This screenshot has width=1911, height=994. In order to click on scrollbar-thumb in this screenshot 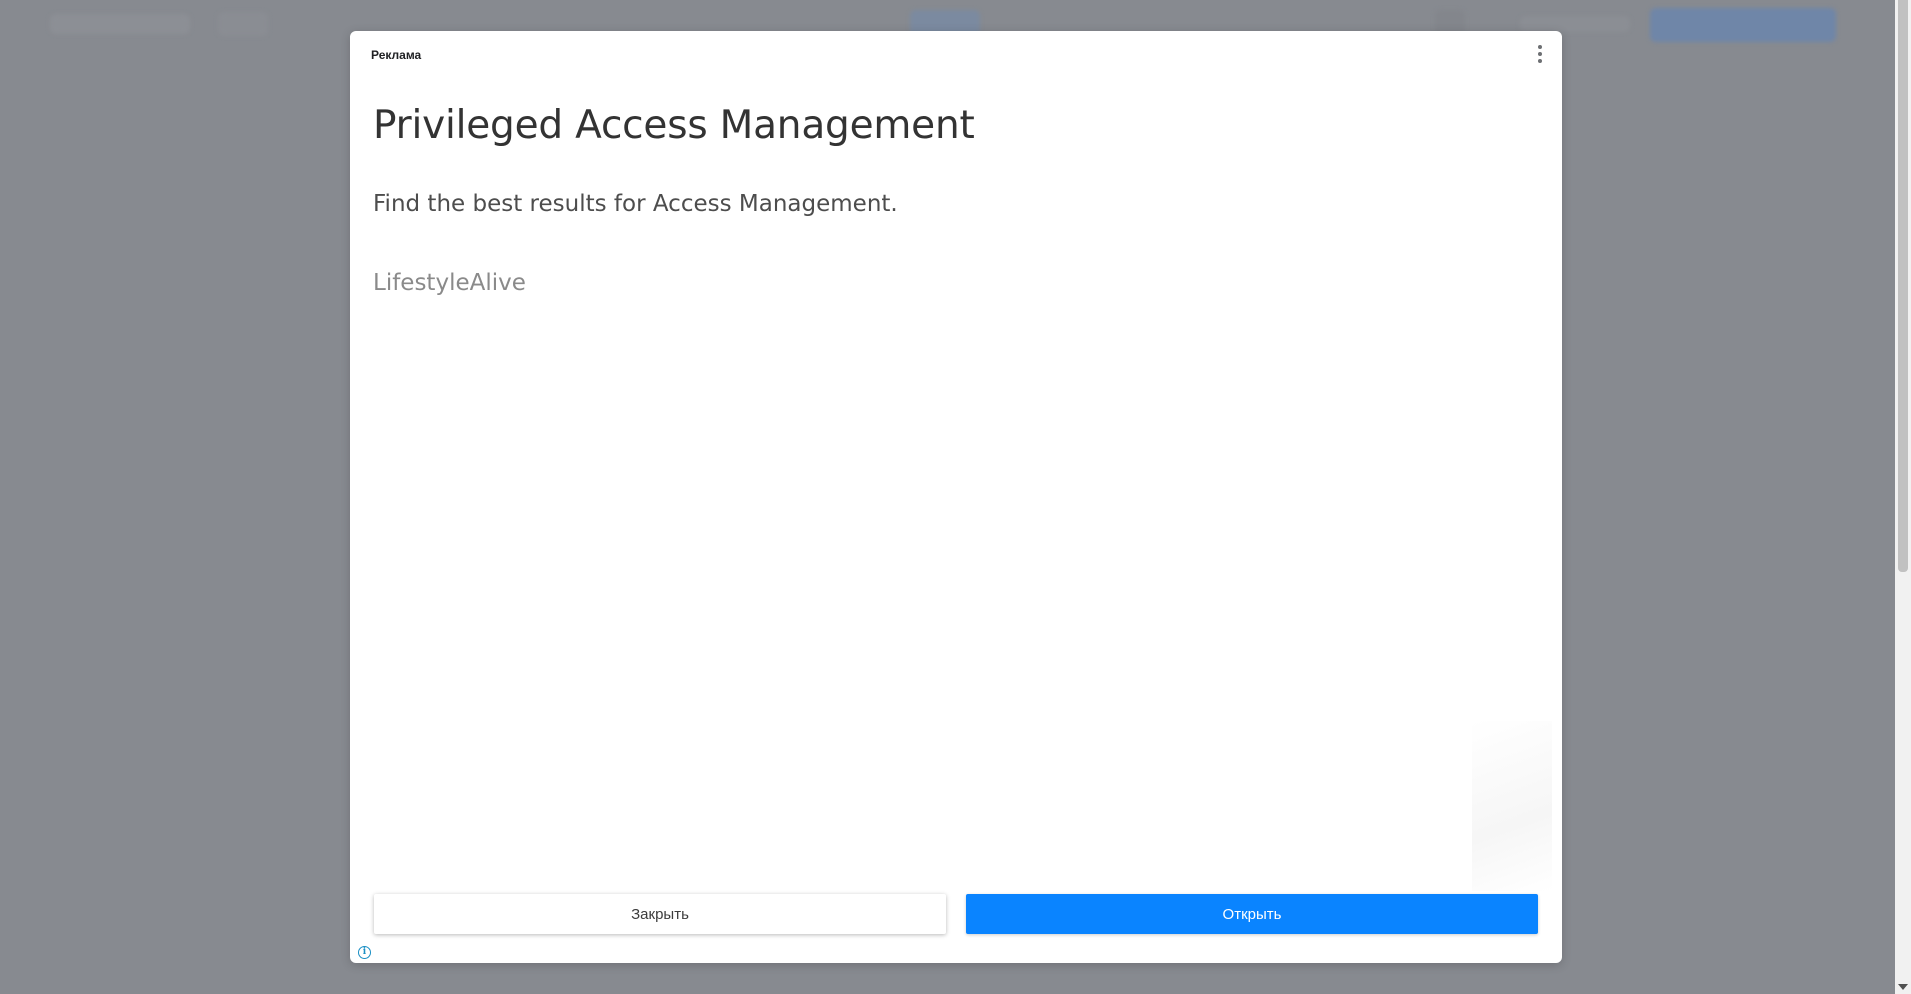, I will do `click(1903, 286)`.